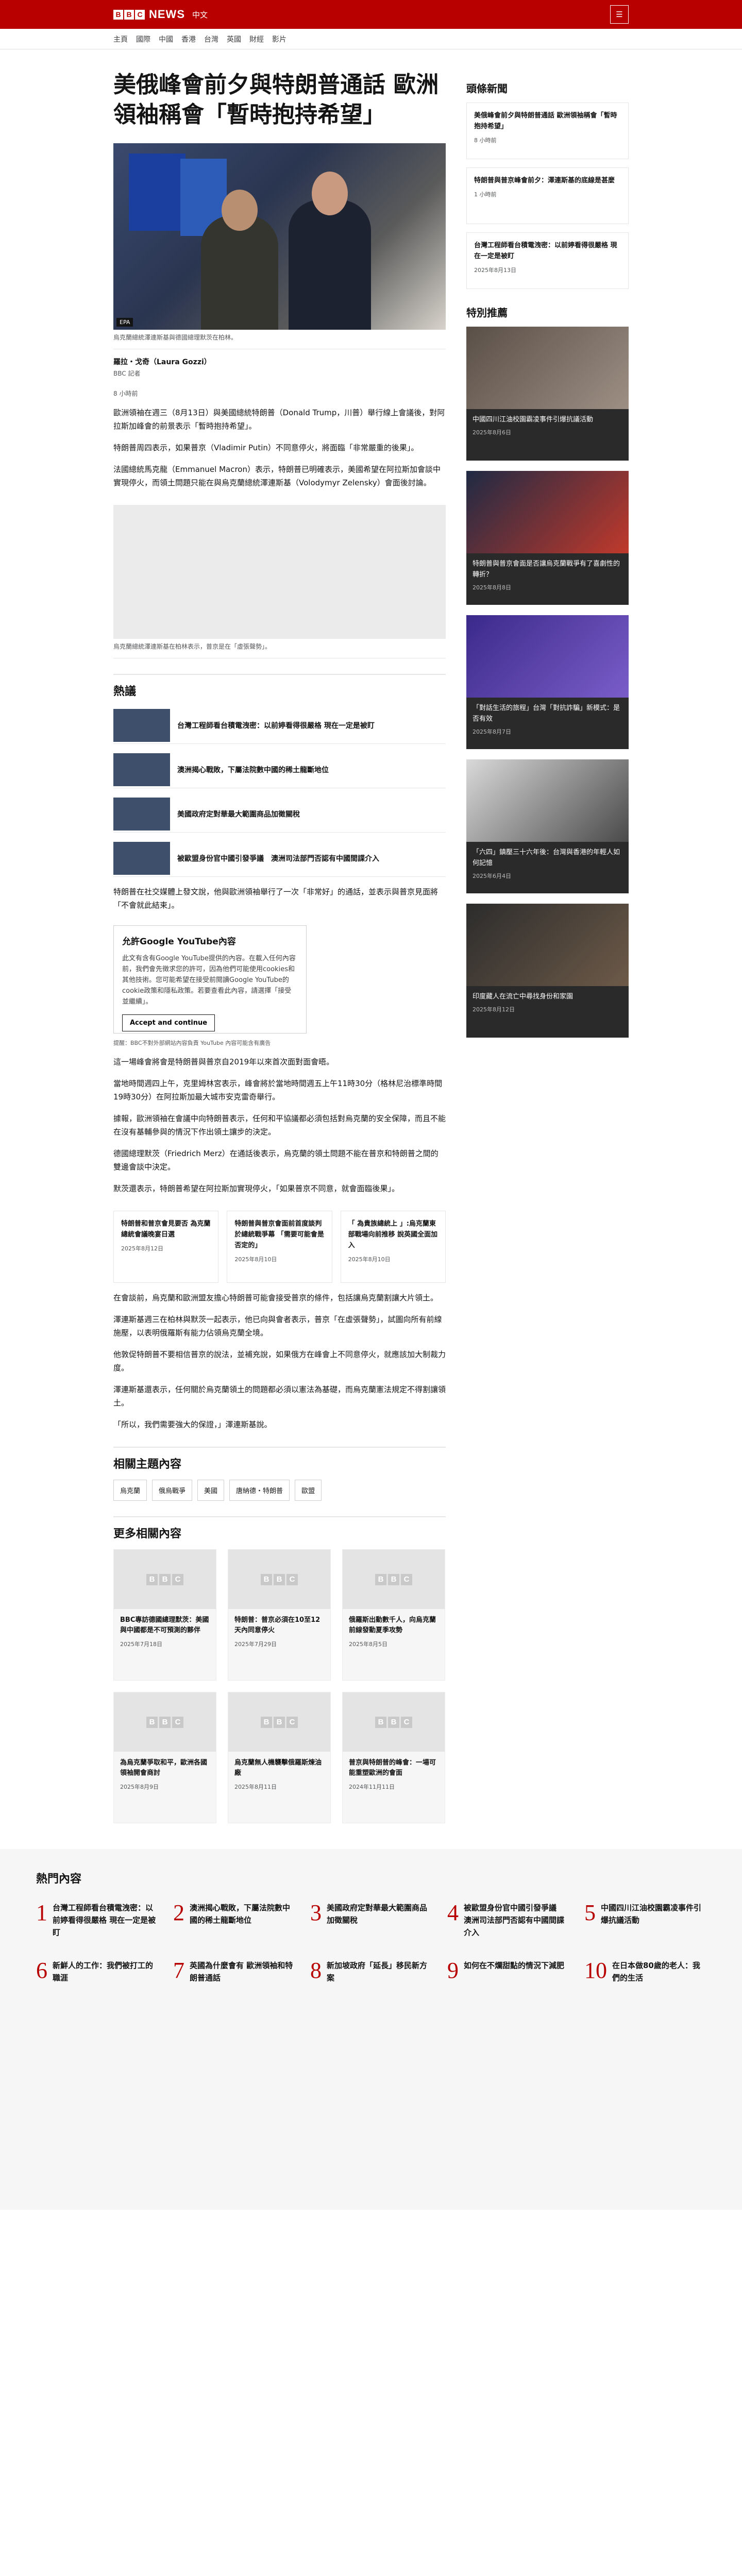 The width and height of the screenshot is (742, 2576). I want to click on feature-card: 特朗普與普京會面是否讓烏克蘭戰爭有了喜劇性的轉折？ 2025年8月8日, so click(547, 538).